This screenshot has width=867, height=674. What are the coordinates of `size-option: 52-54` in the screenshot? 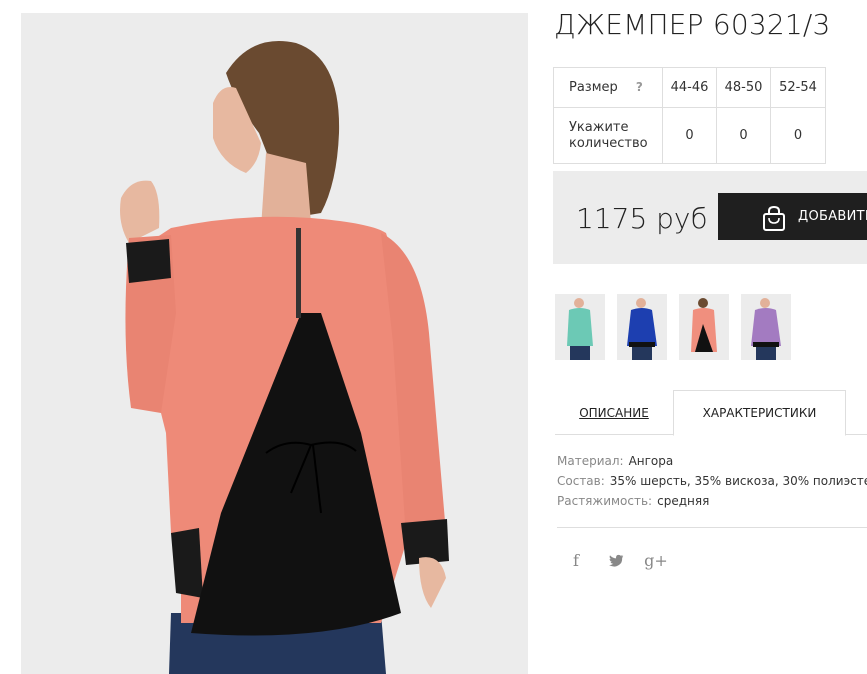 It's located at (798, 87).